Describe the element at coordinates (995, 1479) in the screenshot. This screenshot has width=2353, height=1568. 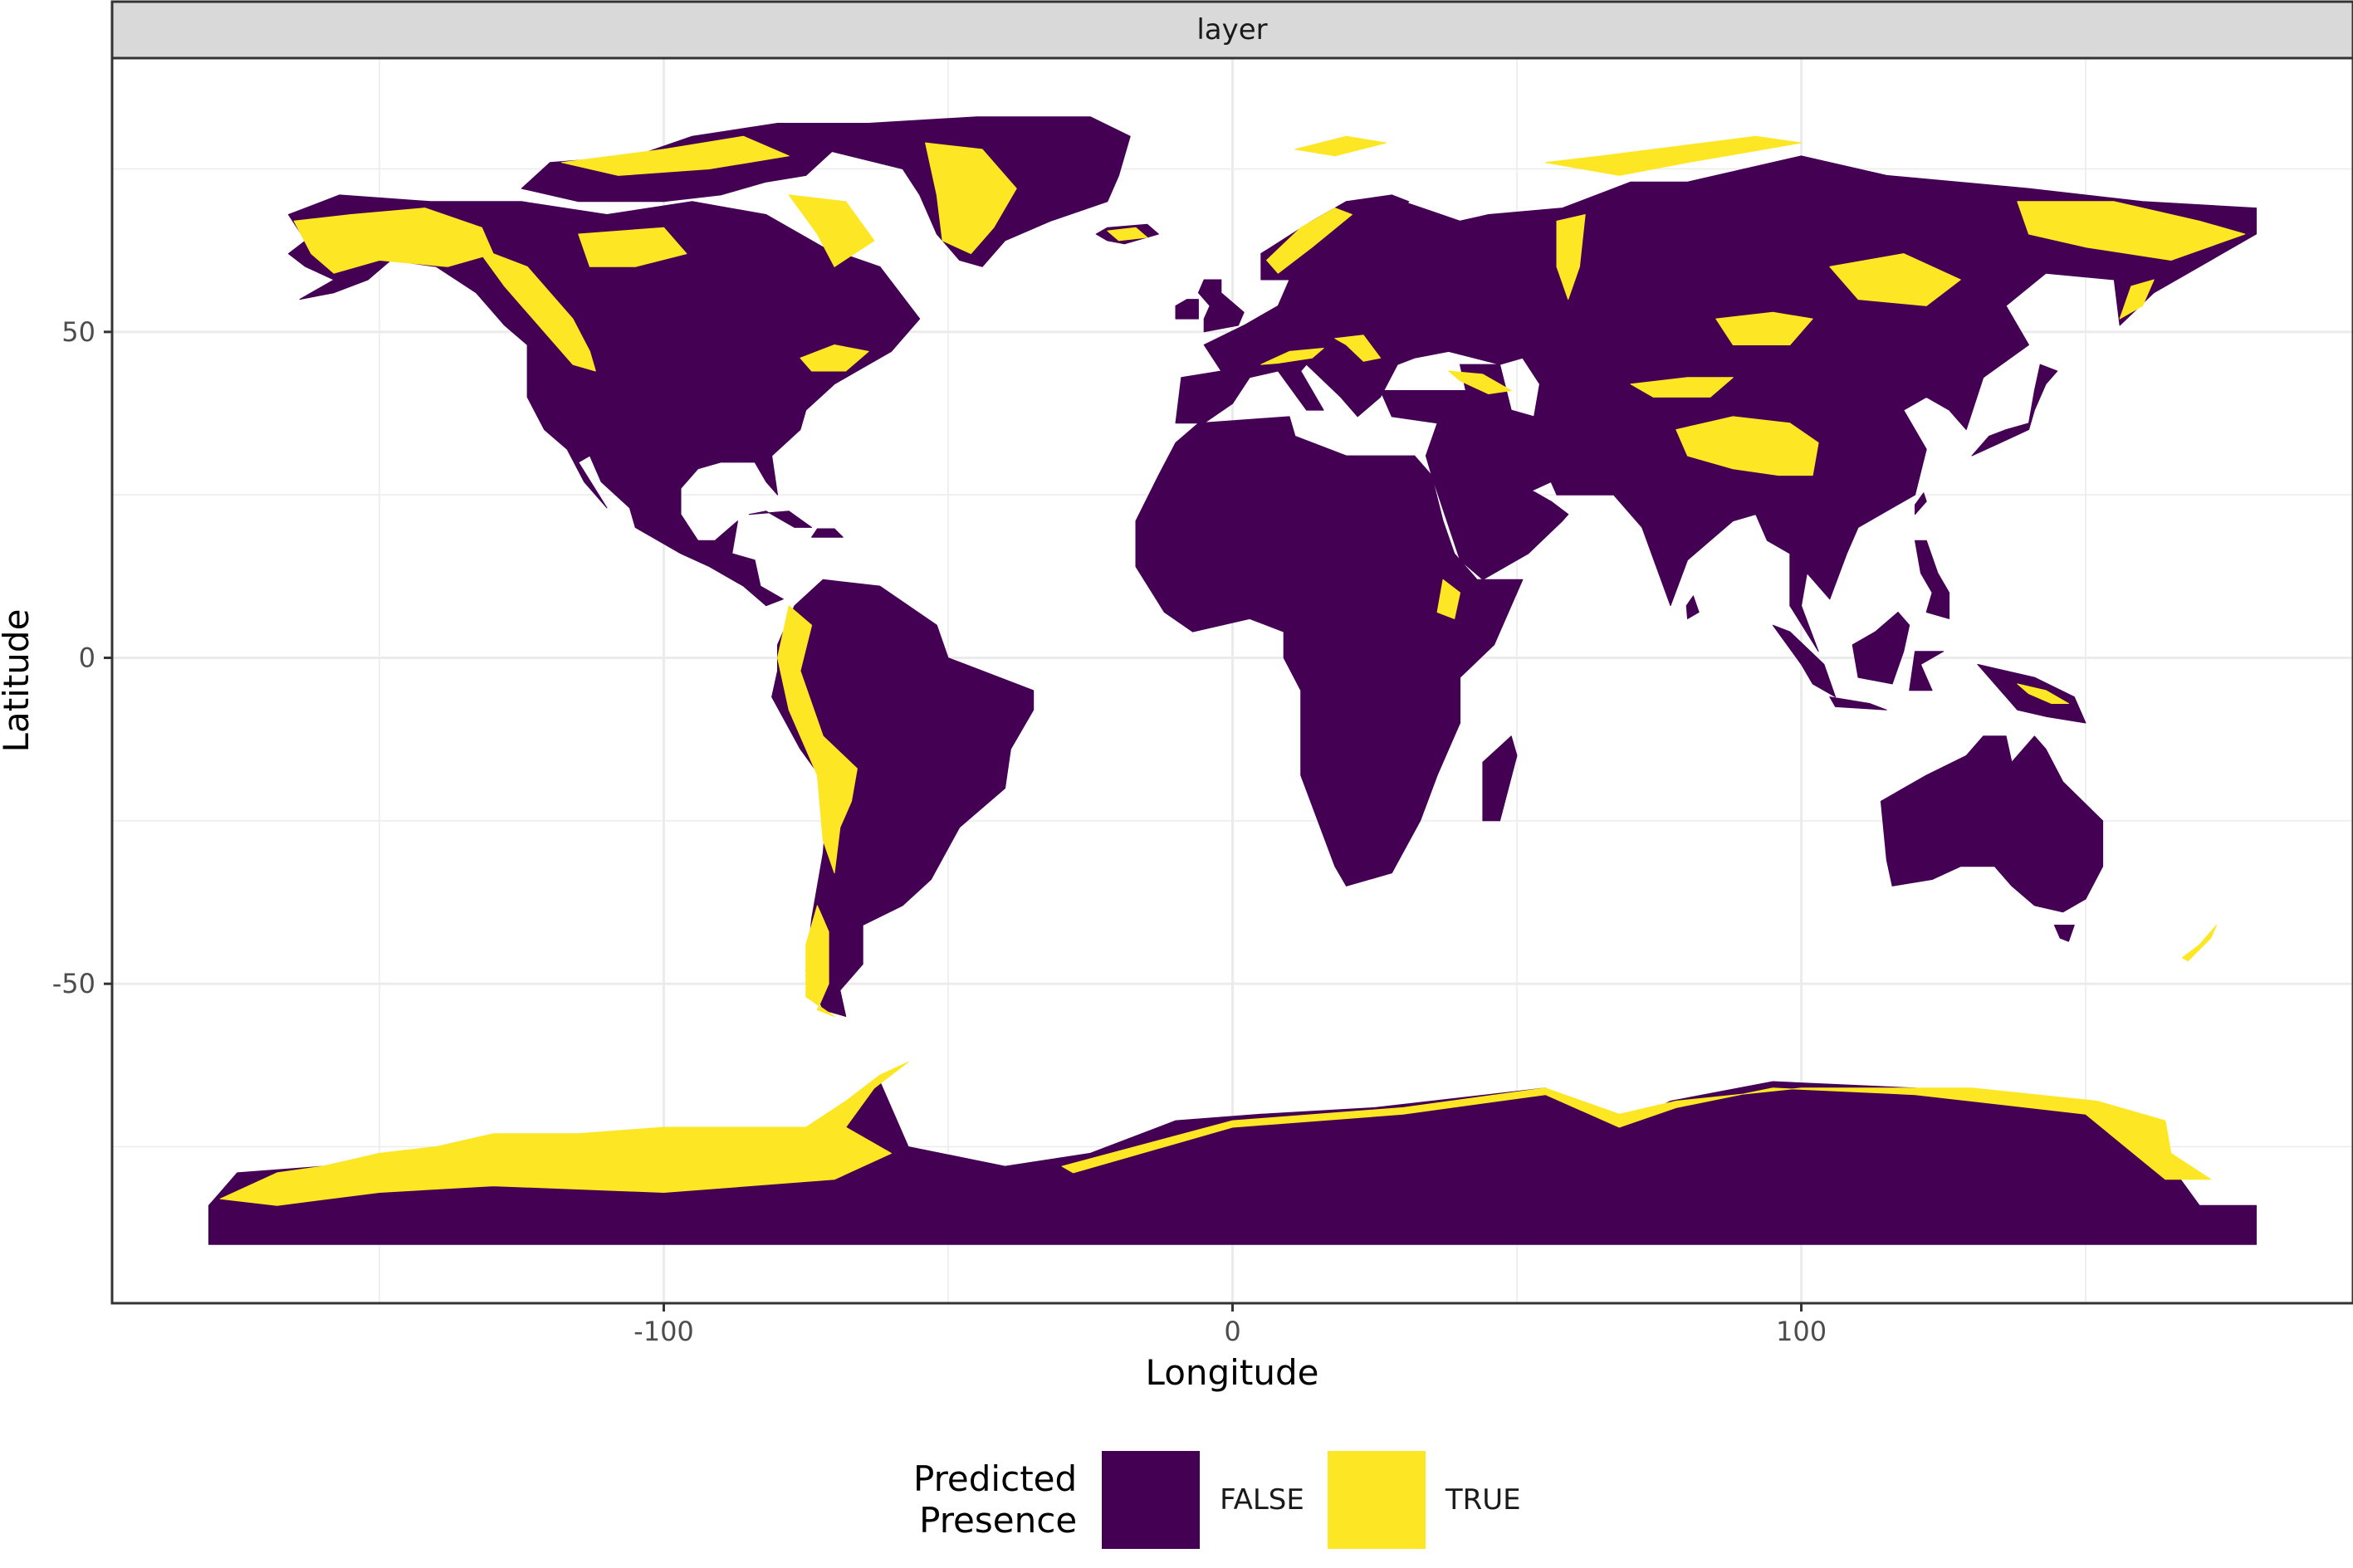
I see `legend-title-line1: Predicted` at that location.